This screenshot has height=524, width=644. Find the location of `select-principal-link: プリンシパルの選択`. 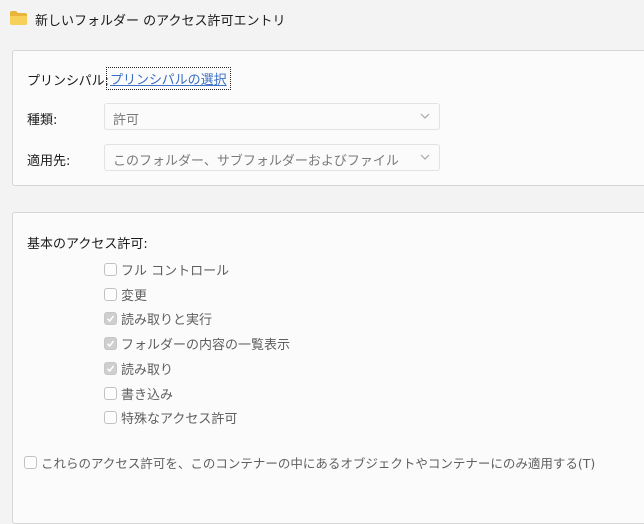

select-principal-link: プリンシパルの選択 is located at coordinates (168, 78).